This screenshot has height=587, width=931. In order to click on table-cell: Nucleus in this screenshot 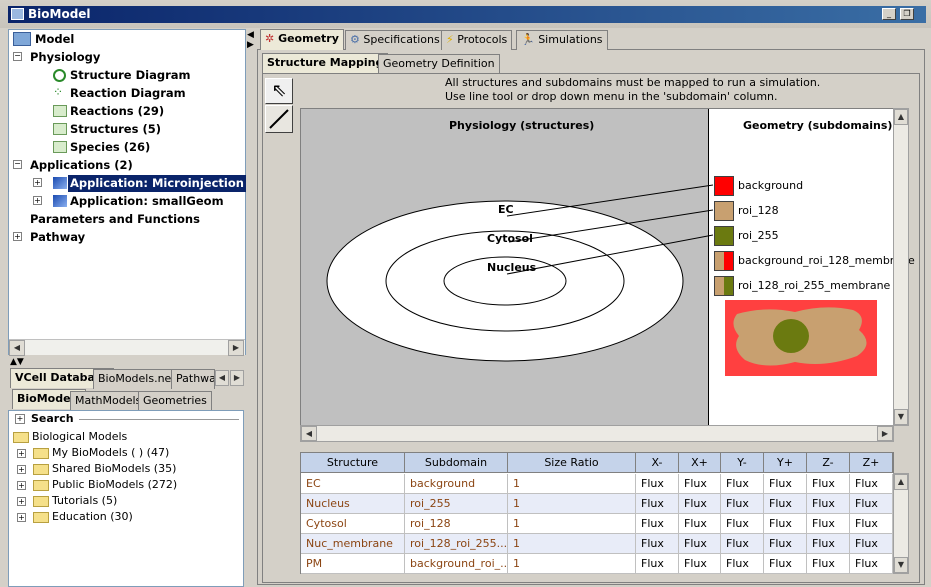, I will do `click(353, 504)`.